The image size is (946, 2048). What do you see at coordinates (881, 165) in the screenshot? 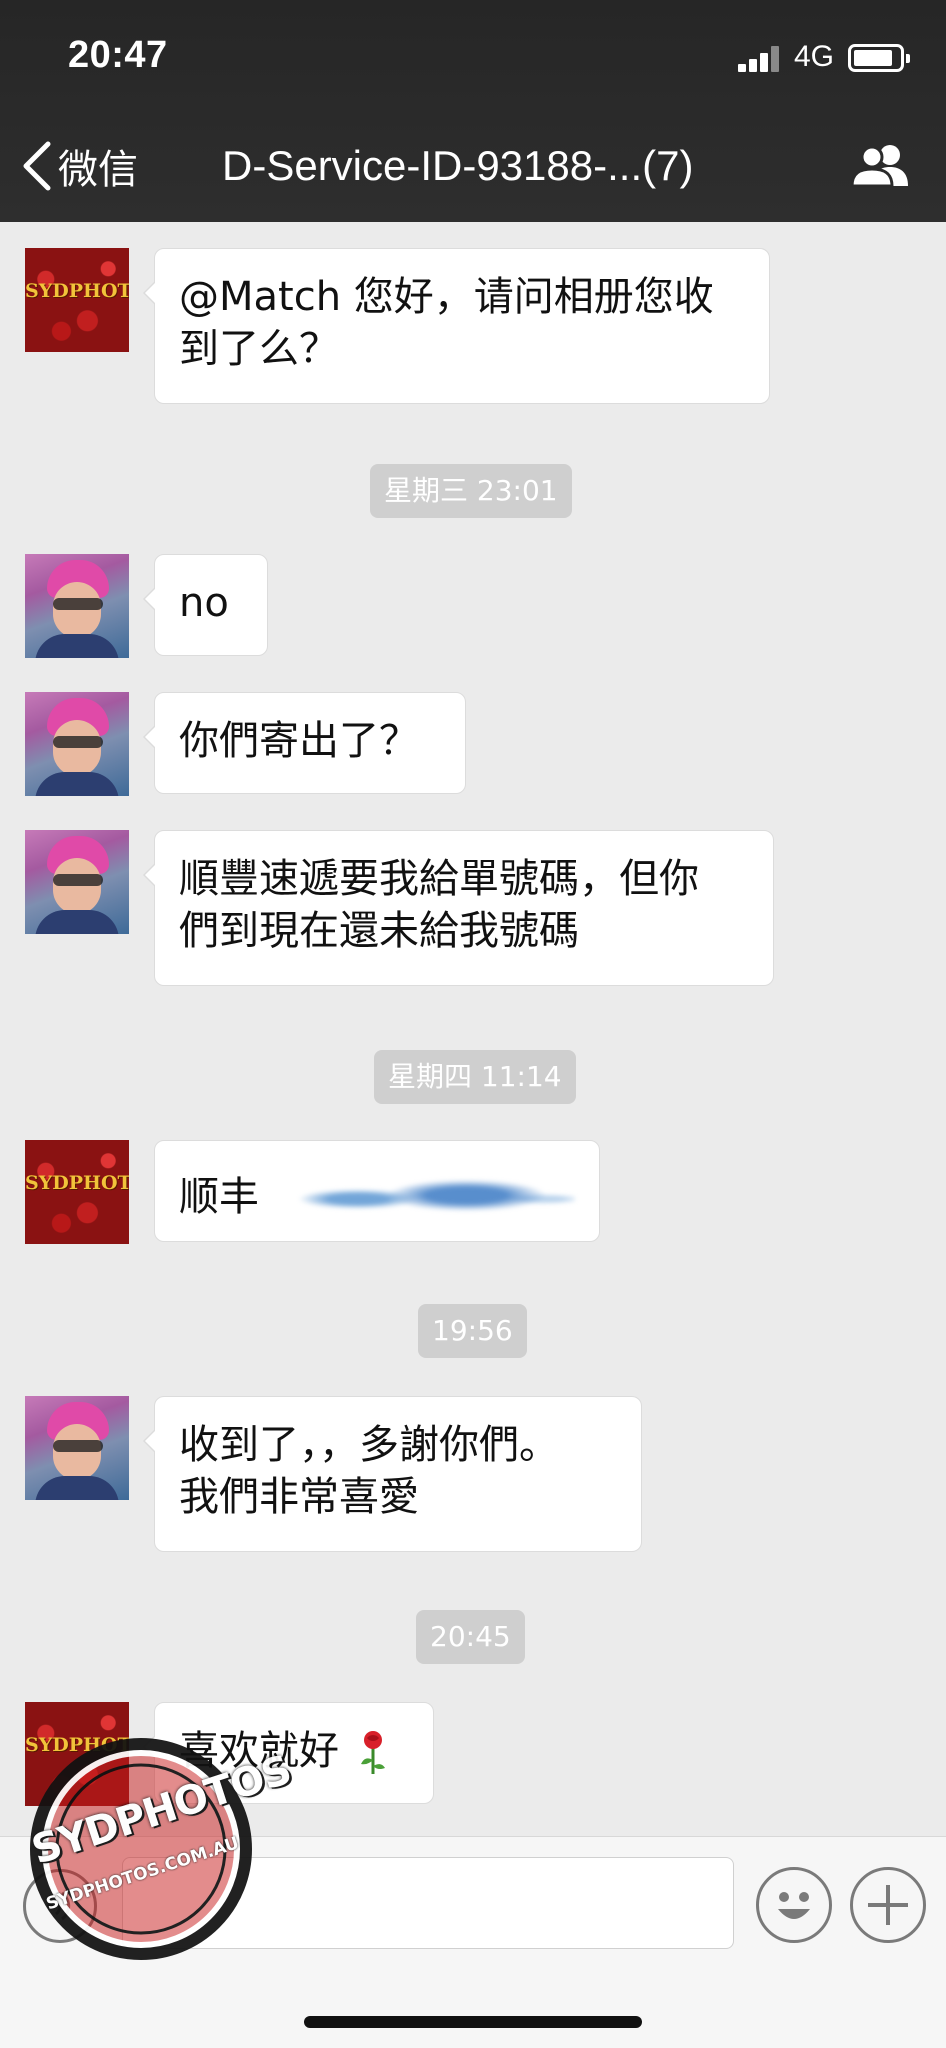
I see `group-members-icon` at bounding box center [881, 165].